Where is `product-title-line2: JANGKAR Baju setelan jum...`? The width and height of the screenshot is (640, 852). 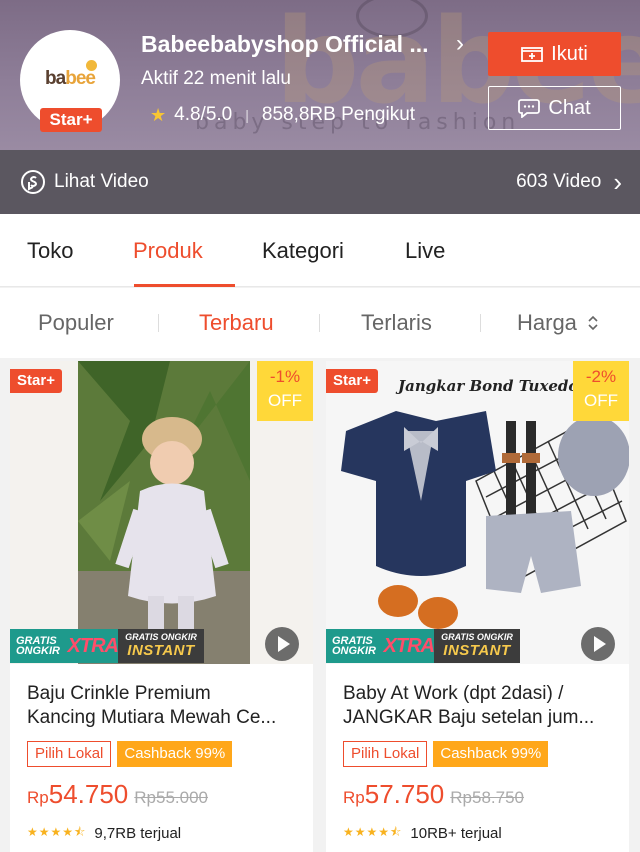
product-title-line2: JANGKAR Baju setelan jum... is located at coordinates (469, 717).